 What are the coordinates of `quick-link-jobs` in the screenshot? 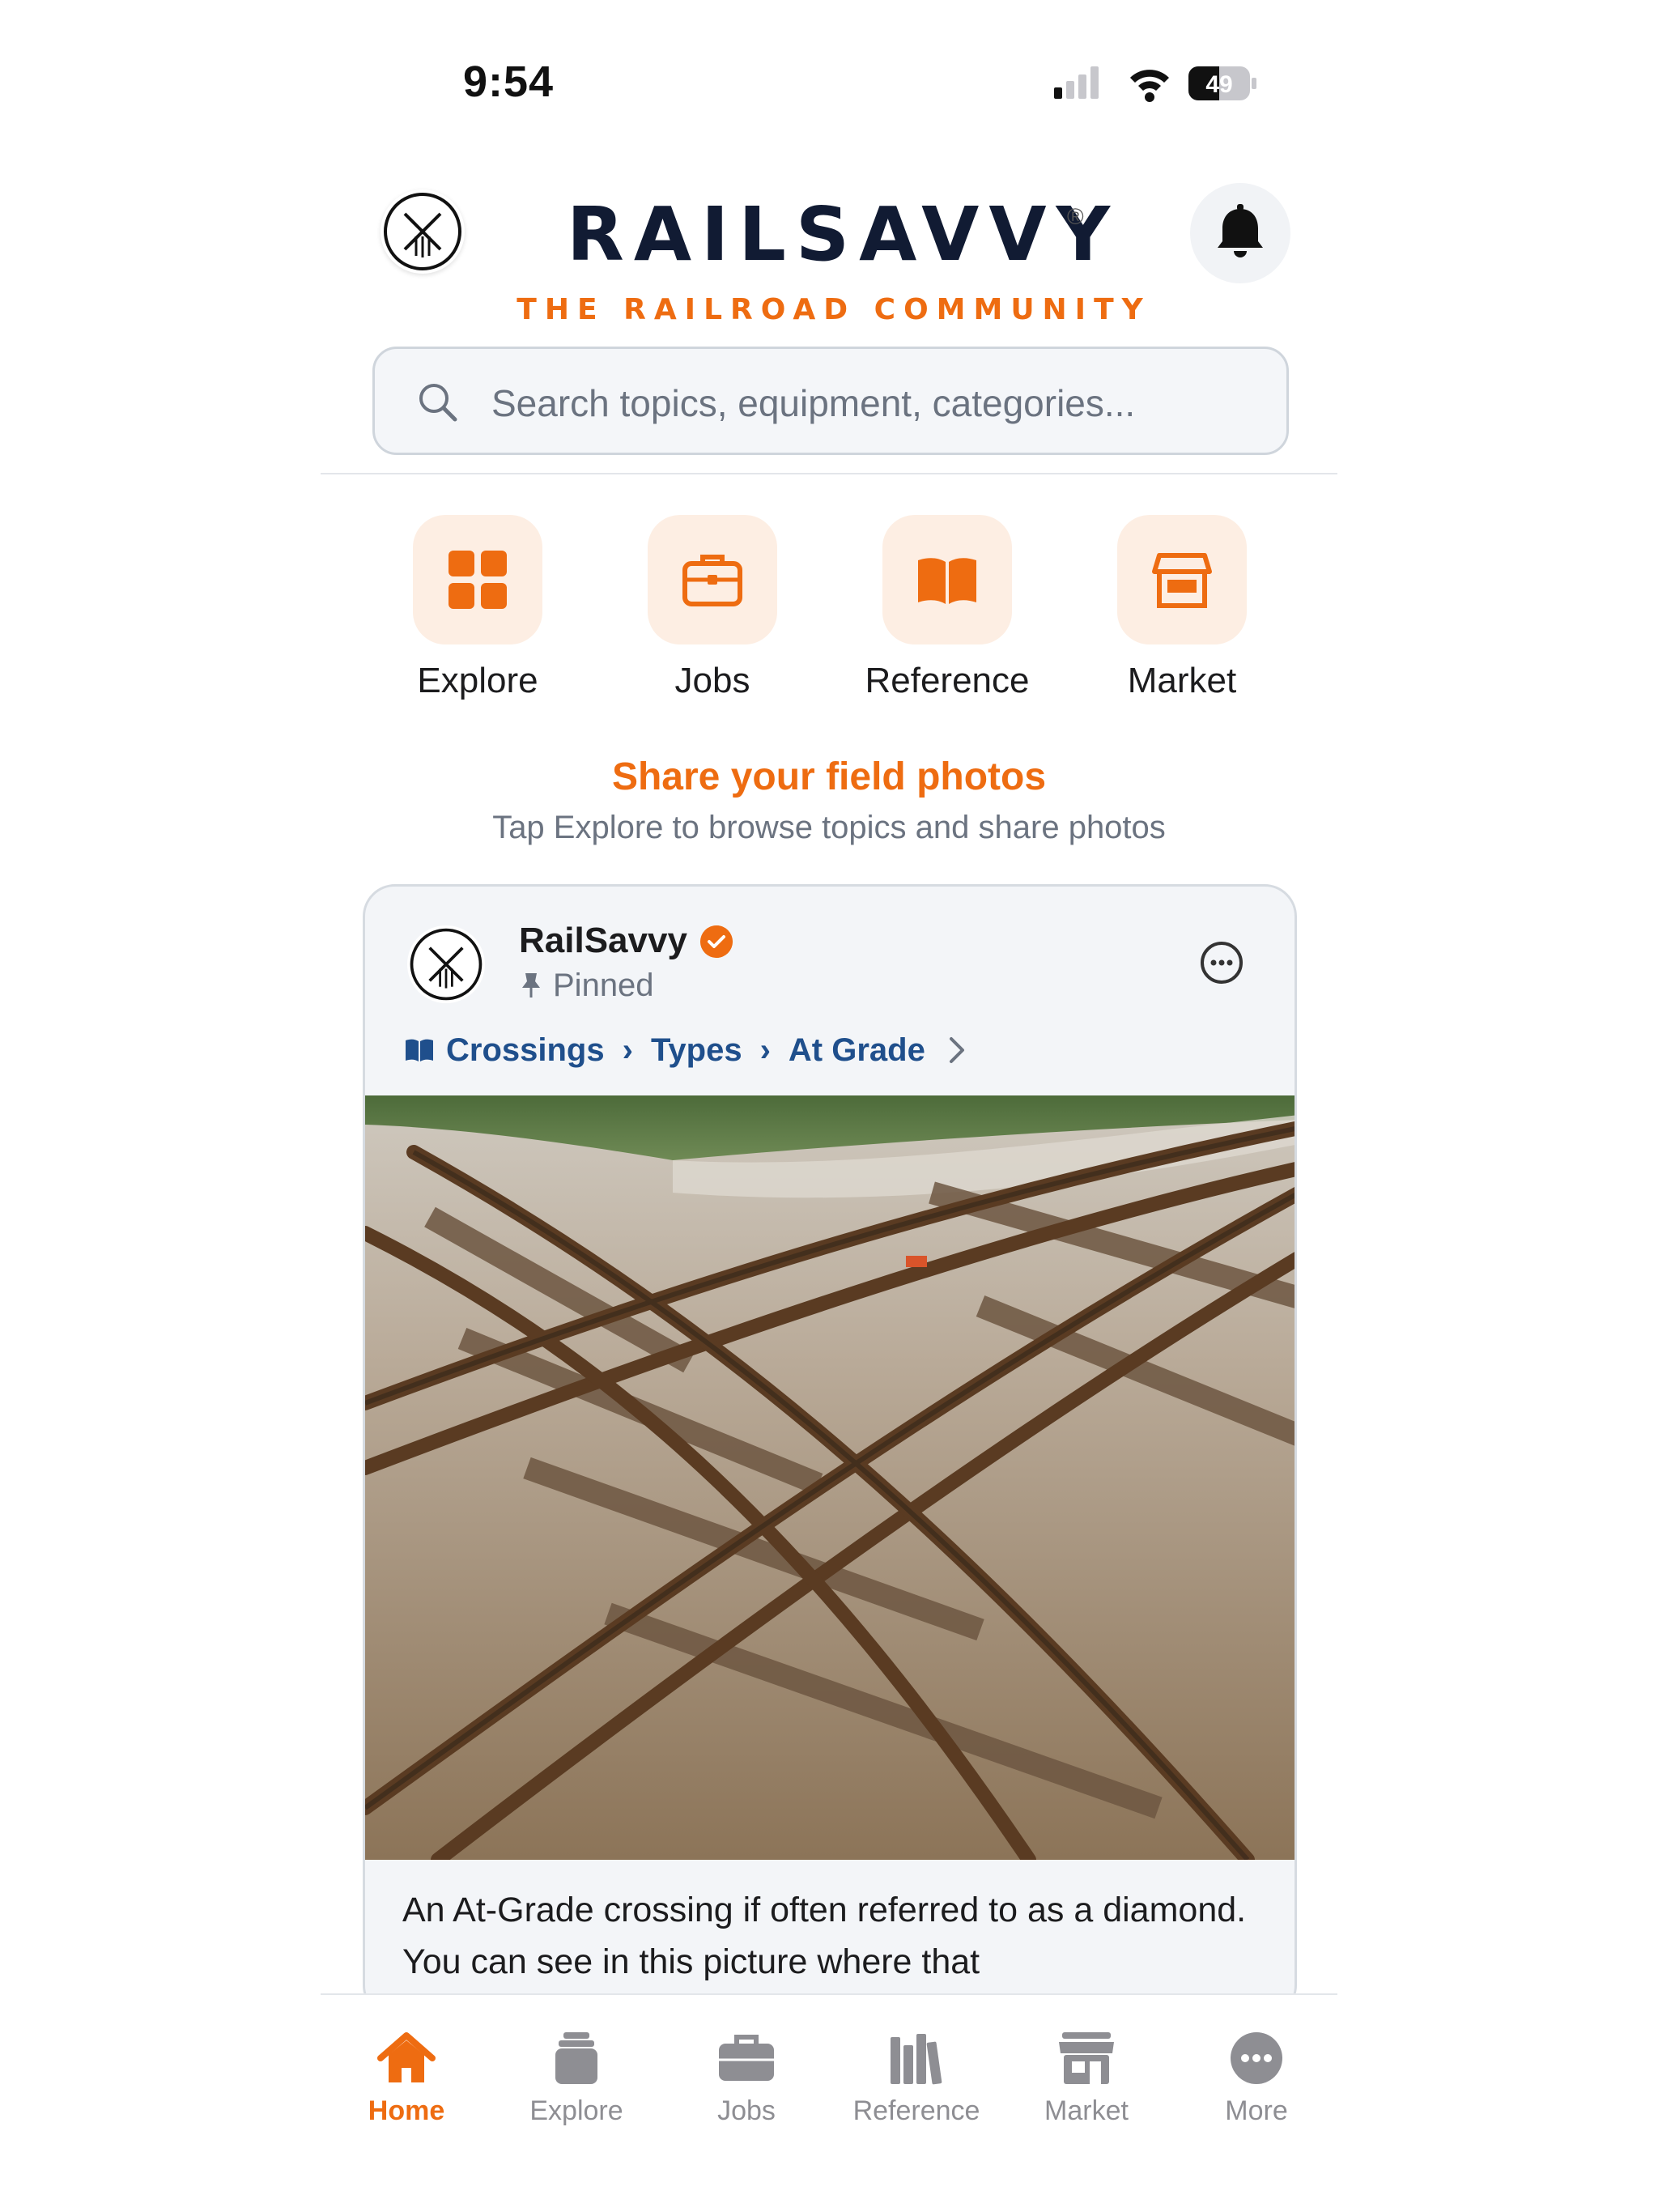 It's located at (712, 580).